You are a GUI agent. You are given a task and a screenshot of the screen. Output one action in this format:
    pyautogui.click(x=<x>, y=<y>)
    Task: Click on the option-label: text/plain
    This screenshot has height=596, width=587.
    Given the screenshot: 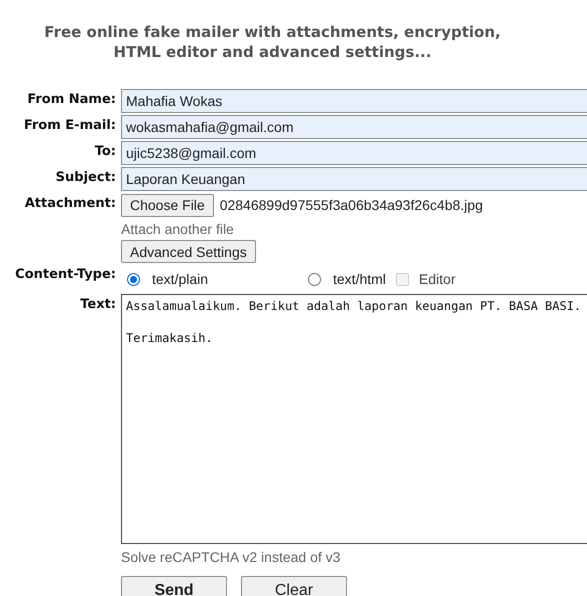 What is the action you would take?
    pyautogui.click(x=181, y=279)
    